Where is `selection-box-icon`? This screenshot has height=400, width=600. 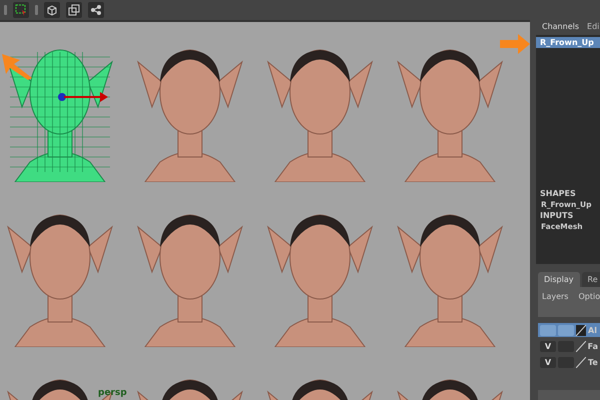 selection-box-icon is located at coordinates (21, 10).